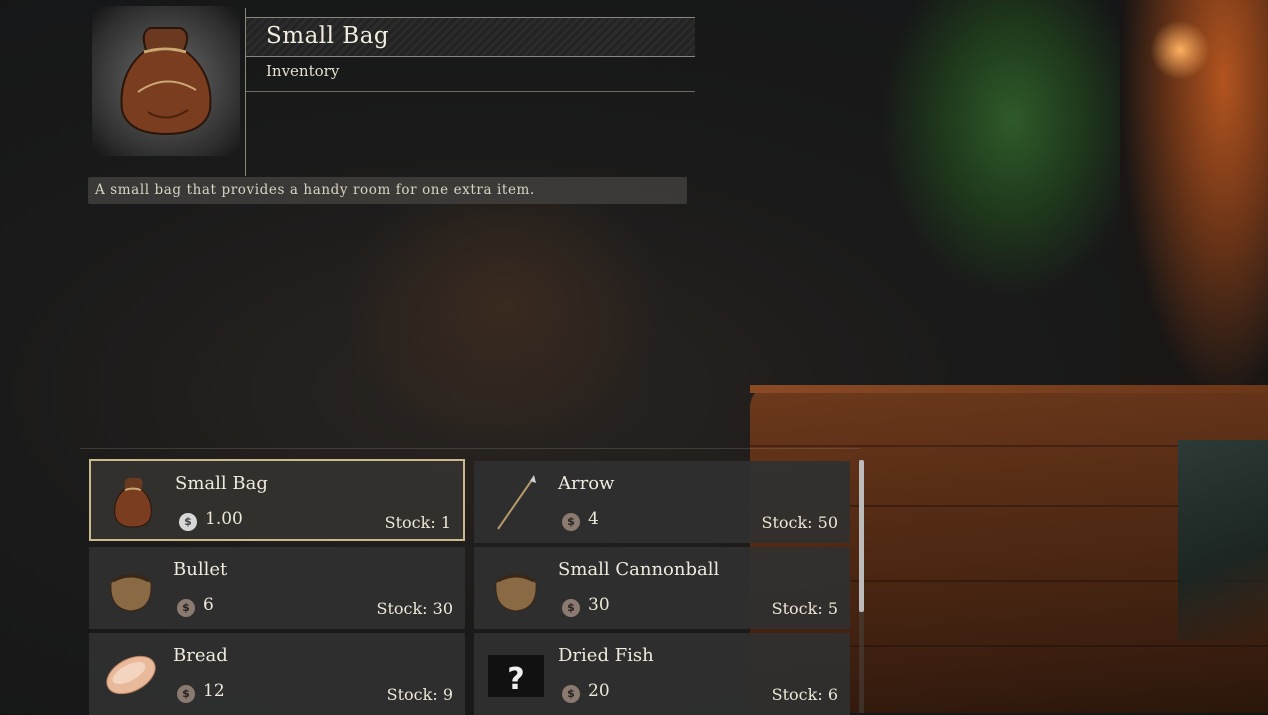  Describe the element at coordinates (593, 519) in the screenshot. I see `item-price: 4` at that location.